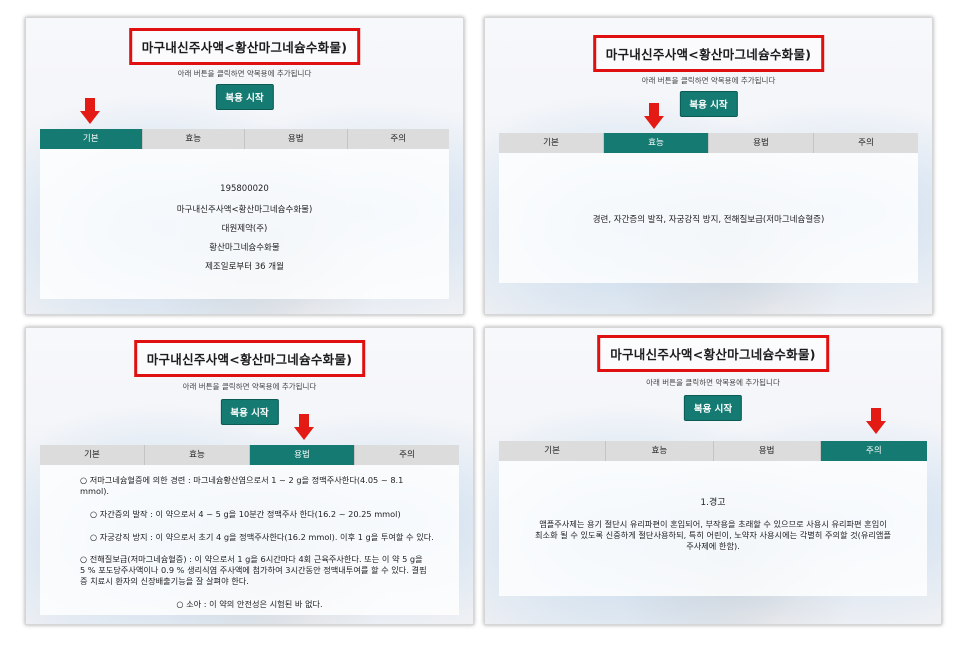  What do you see at coordinates (713, 503) in the screenshot?
I see `caution-heading: 1.경고` at bounding box center [713, 503].